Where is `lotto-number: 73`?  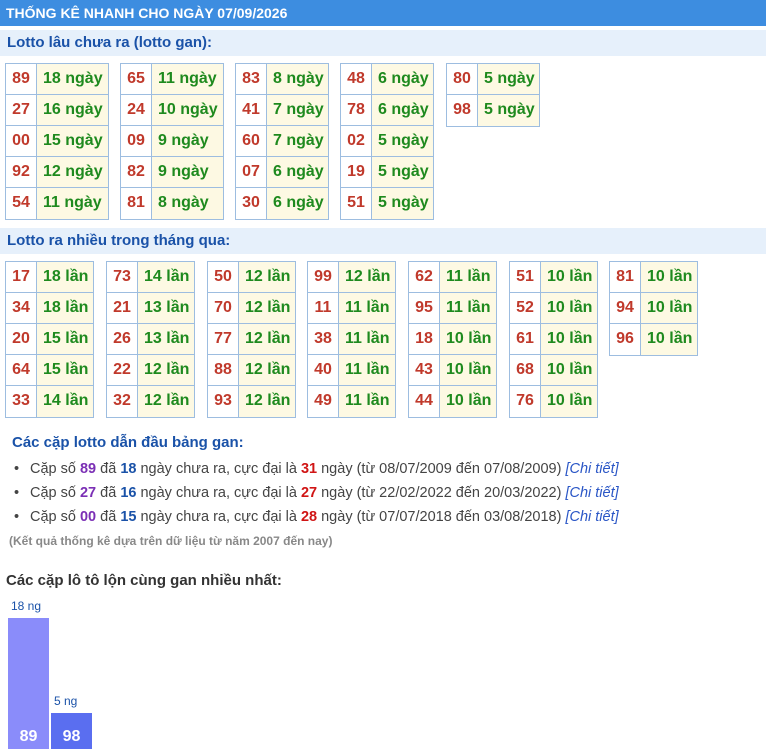 lotto-number: 73 is located at coordinates (122, 277).